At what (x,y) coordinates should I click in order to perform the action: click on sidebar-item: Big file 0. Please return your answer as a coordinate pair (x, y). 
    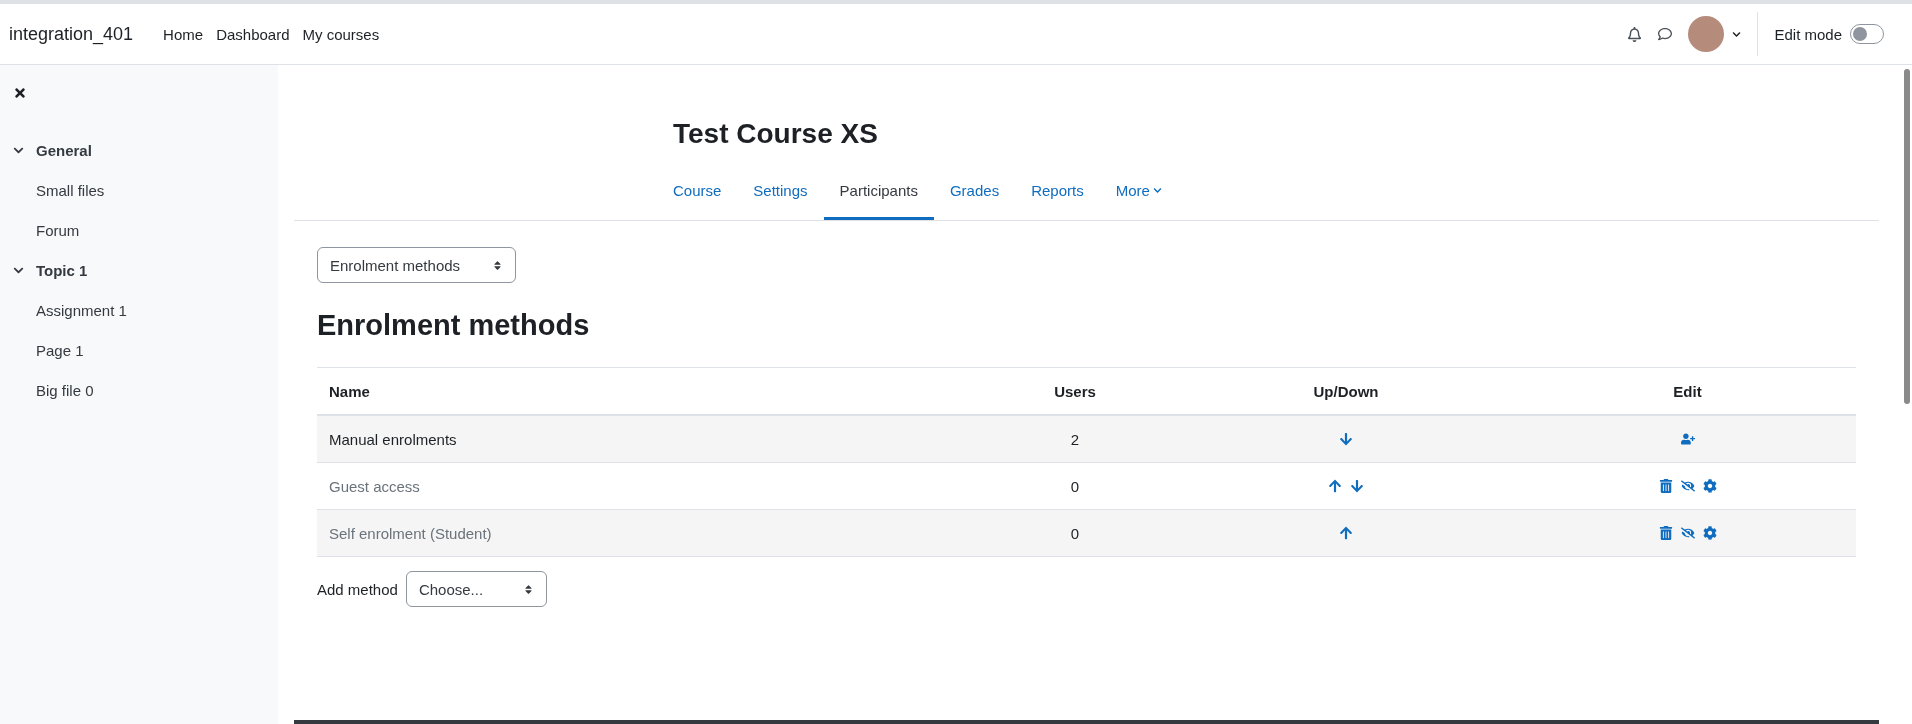
    Looking at the image, I should click on (145, 390).